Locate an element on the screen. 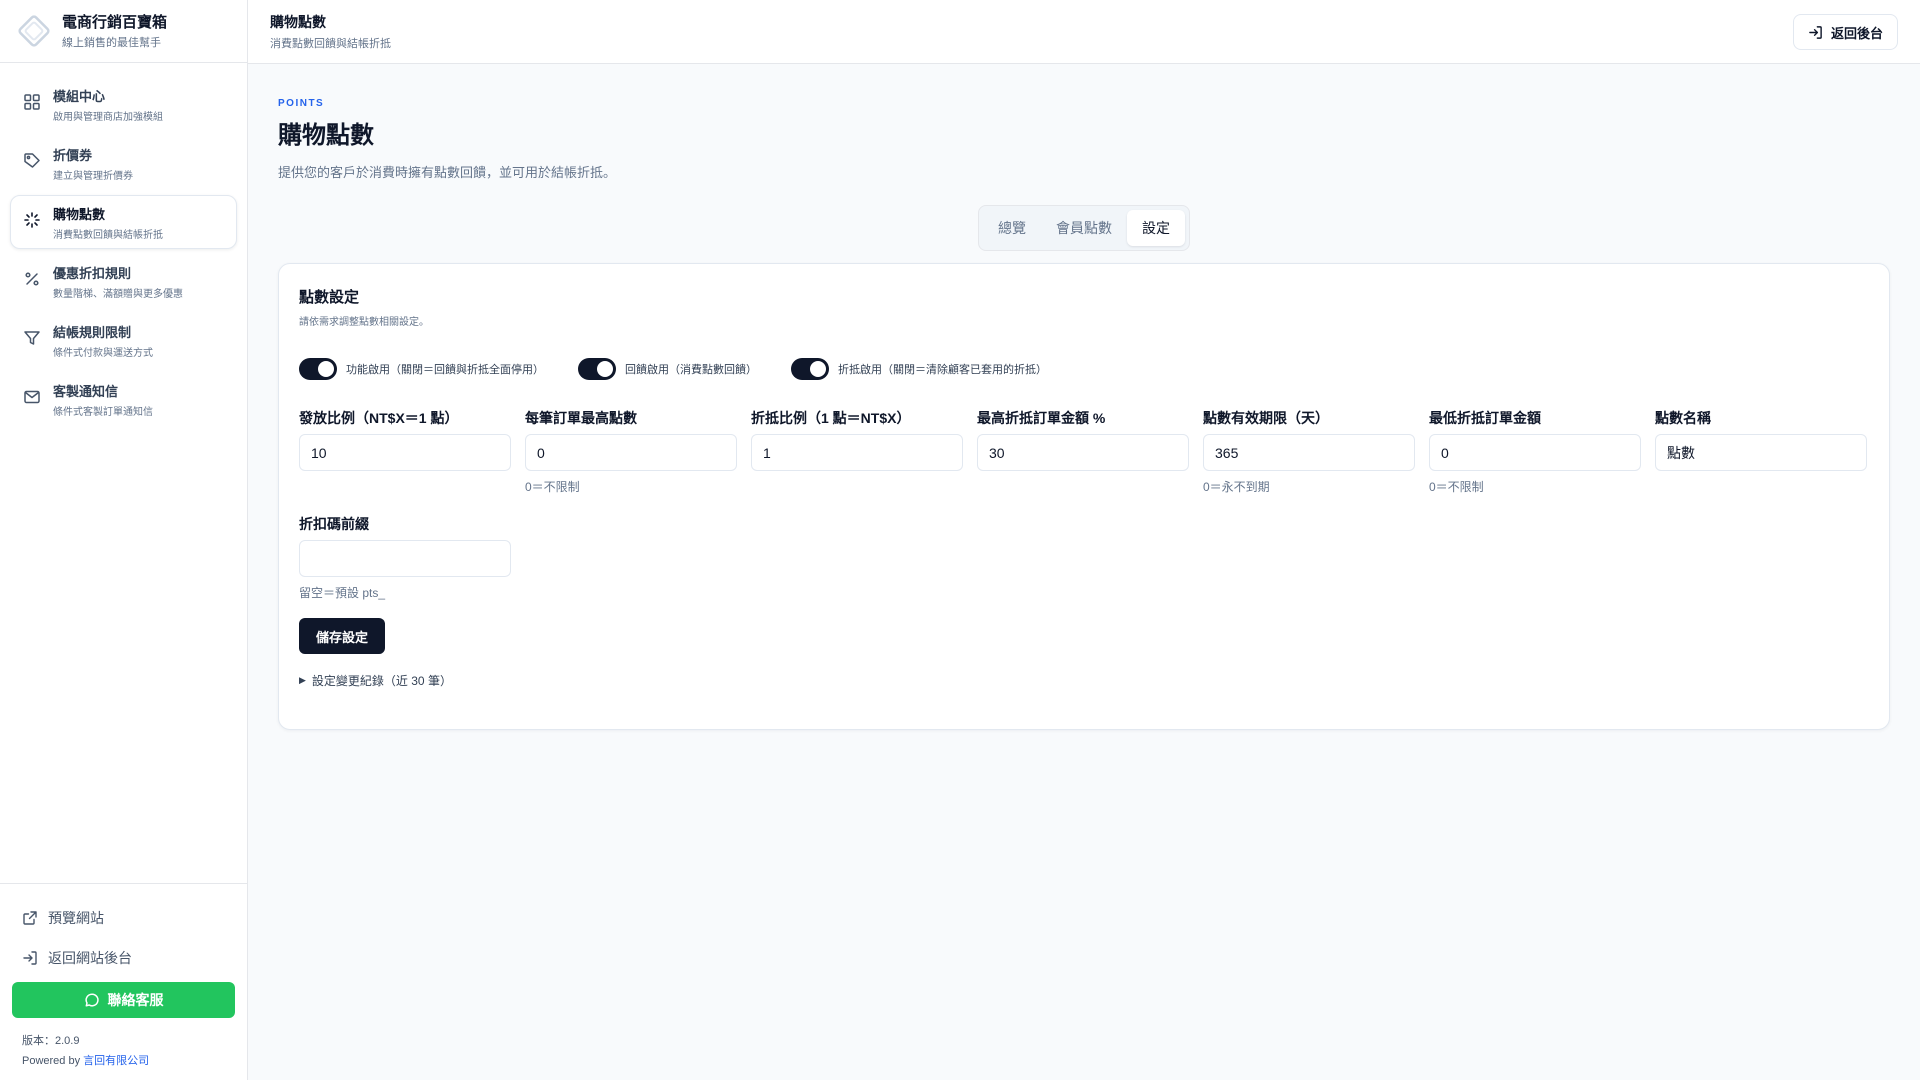 This screenshot has height=1080, width=1920. tabs: 總覽 會員點數 設定 is located at coordinates (1084, 228).